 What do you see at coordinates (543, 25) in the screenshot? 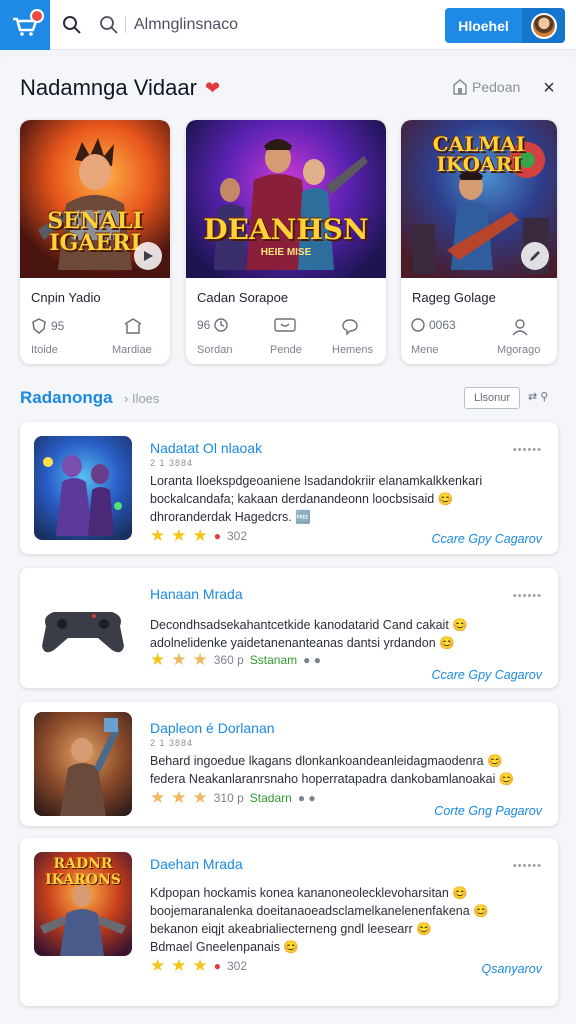
I see `profile-button` at bounding box center [543, 25].